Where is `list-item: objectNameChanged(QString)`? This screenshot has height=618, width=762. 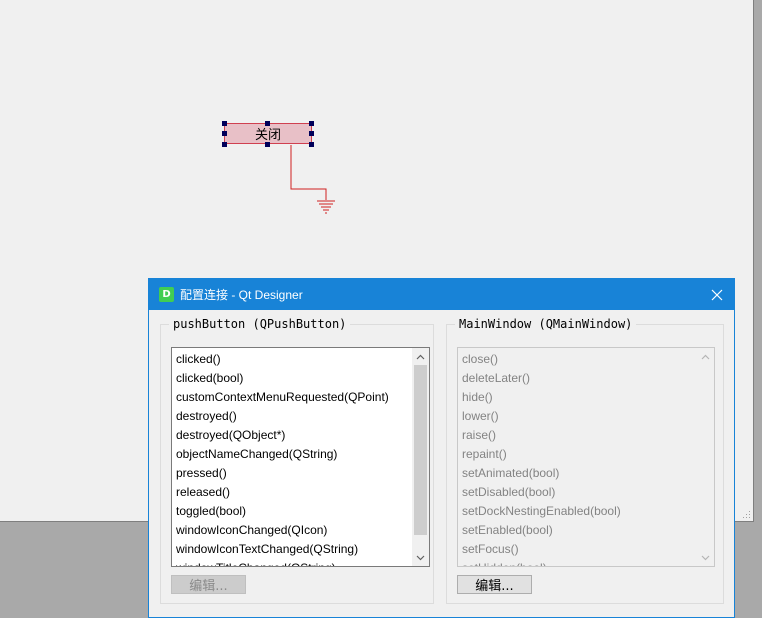
list-item: objectNameChanged(QString) is located at coordinates (292, 454).